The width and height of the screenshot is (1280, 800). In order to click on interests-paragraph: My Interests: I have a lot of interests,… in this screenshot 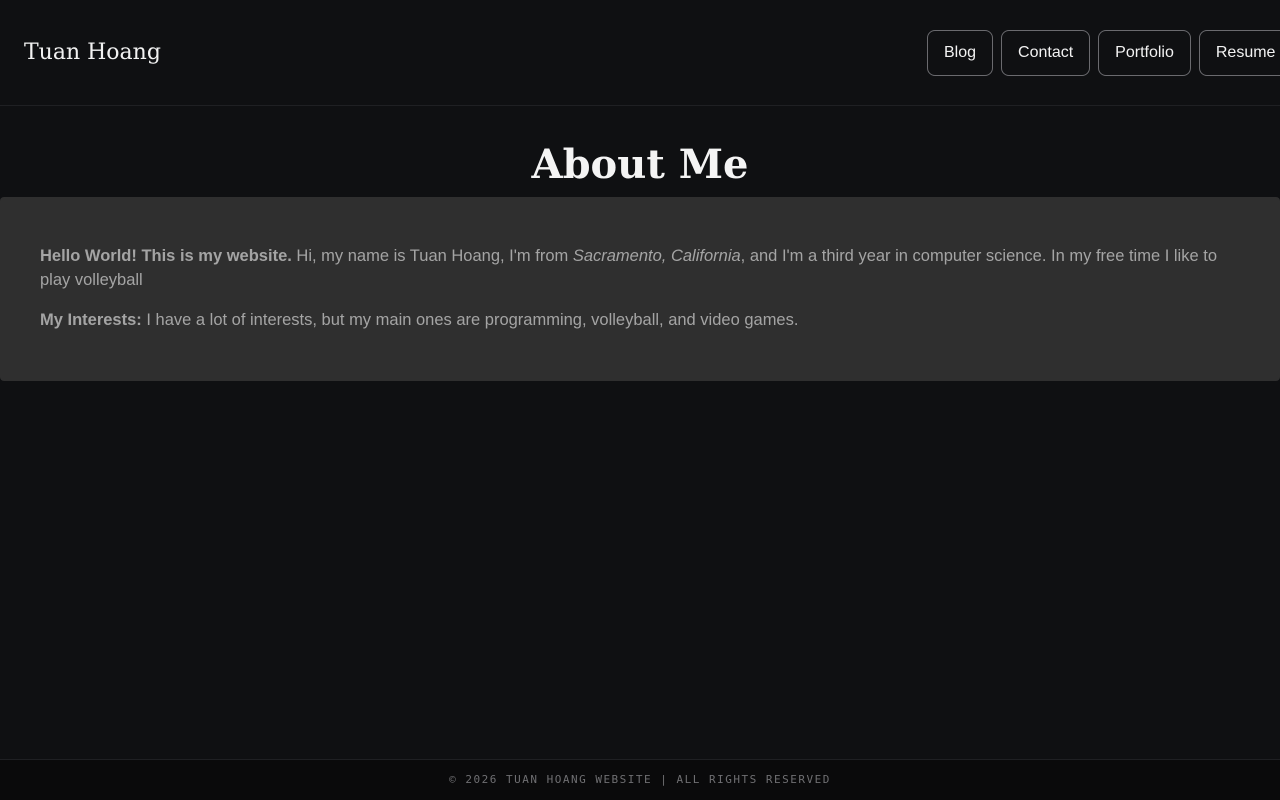, I will do `click(644, 320)`.